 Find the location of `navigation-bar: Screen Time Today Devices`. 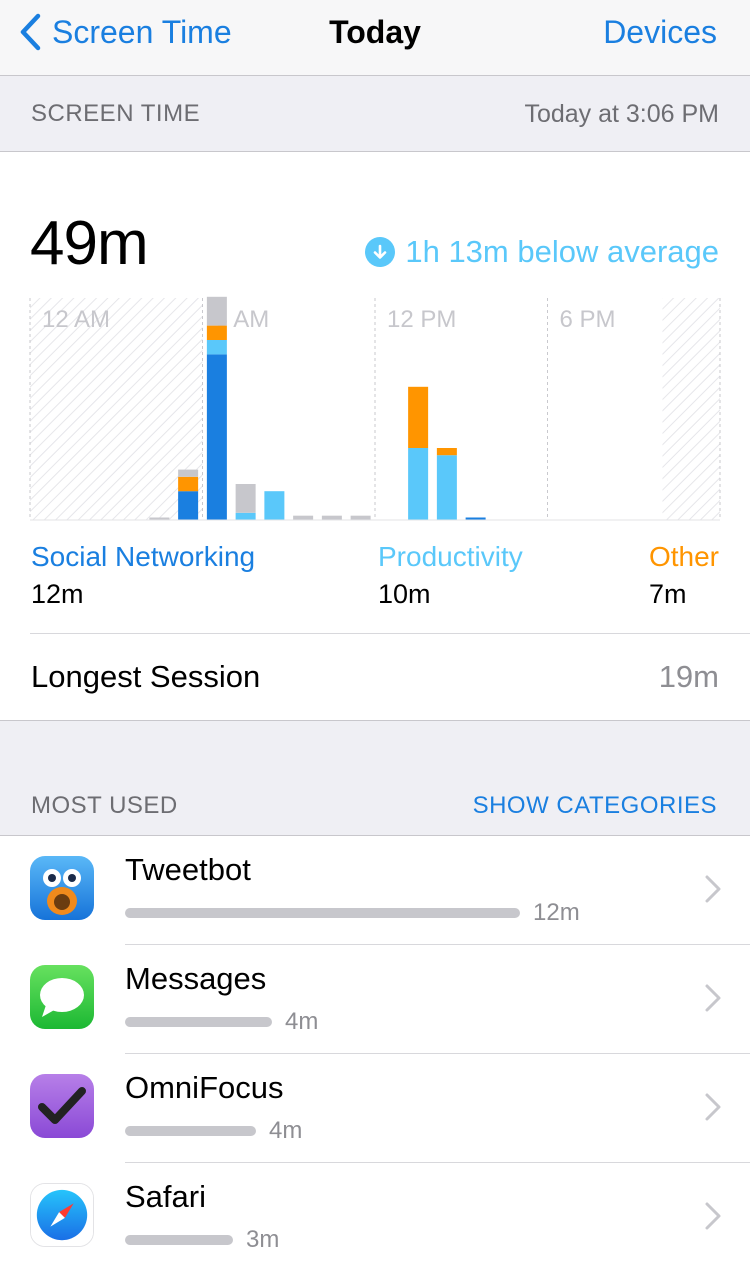

navigation-bar: Screen Time Today Devices is located at coordinates (375, 38).